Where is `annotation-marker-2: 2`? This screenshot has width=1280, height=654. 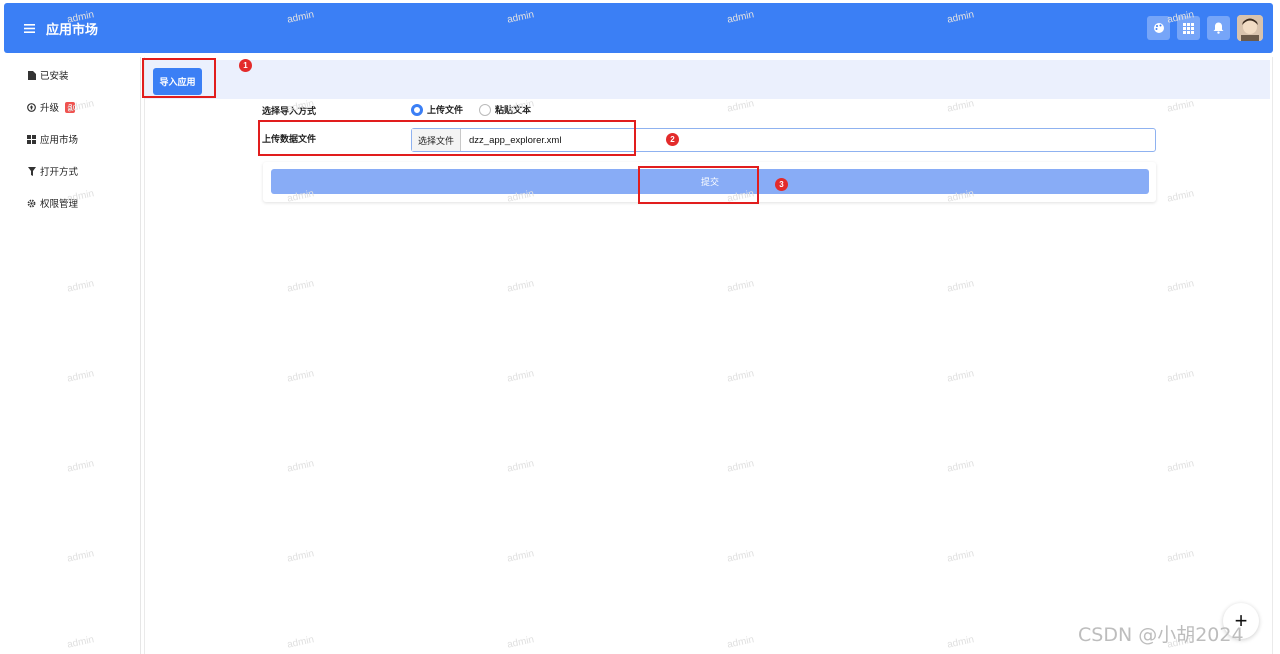 annotation-marker-2: 2 is located at coordinates (672, 139).